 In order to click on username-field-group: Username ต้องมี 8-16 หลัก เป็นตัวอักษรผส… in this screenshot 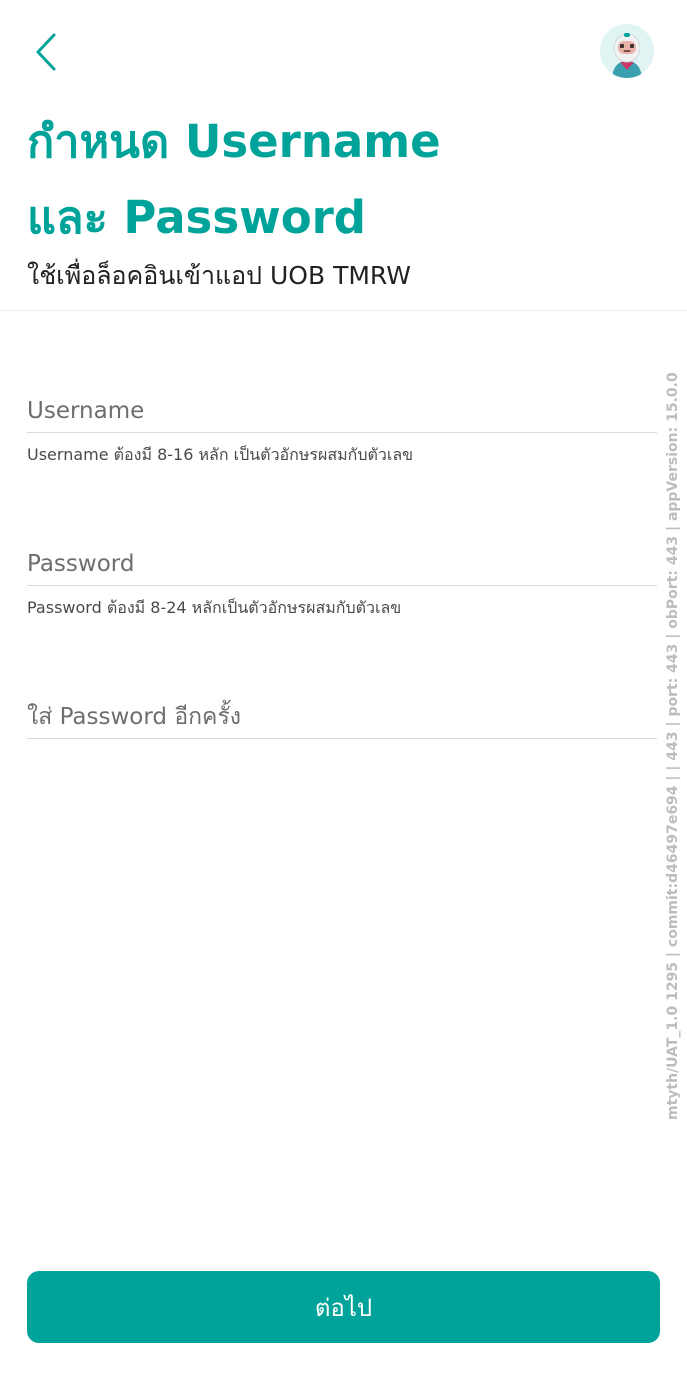, I will do `click(342, 428)`.